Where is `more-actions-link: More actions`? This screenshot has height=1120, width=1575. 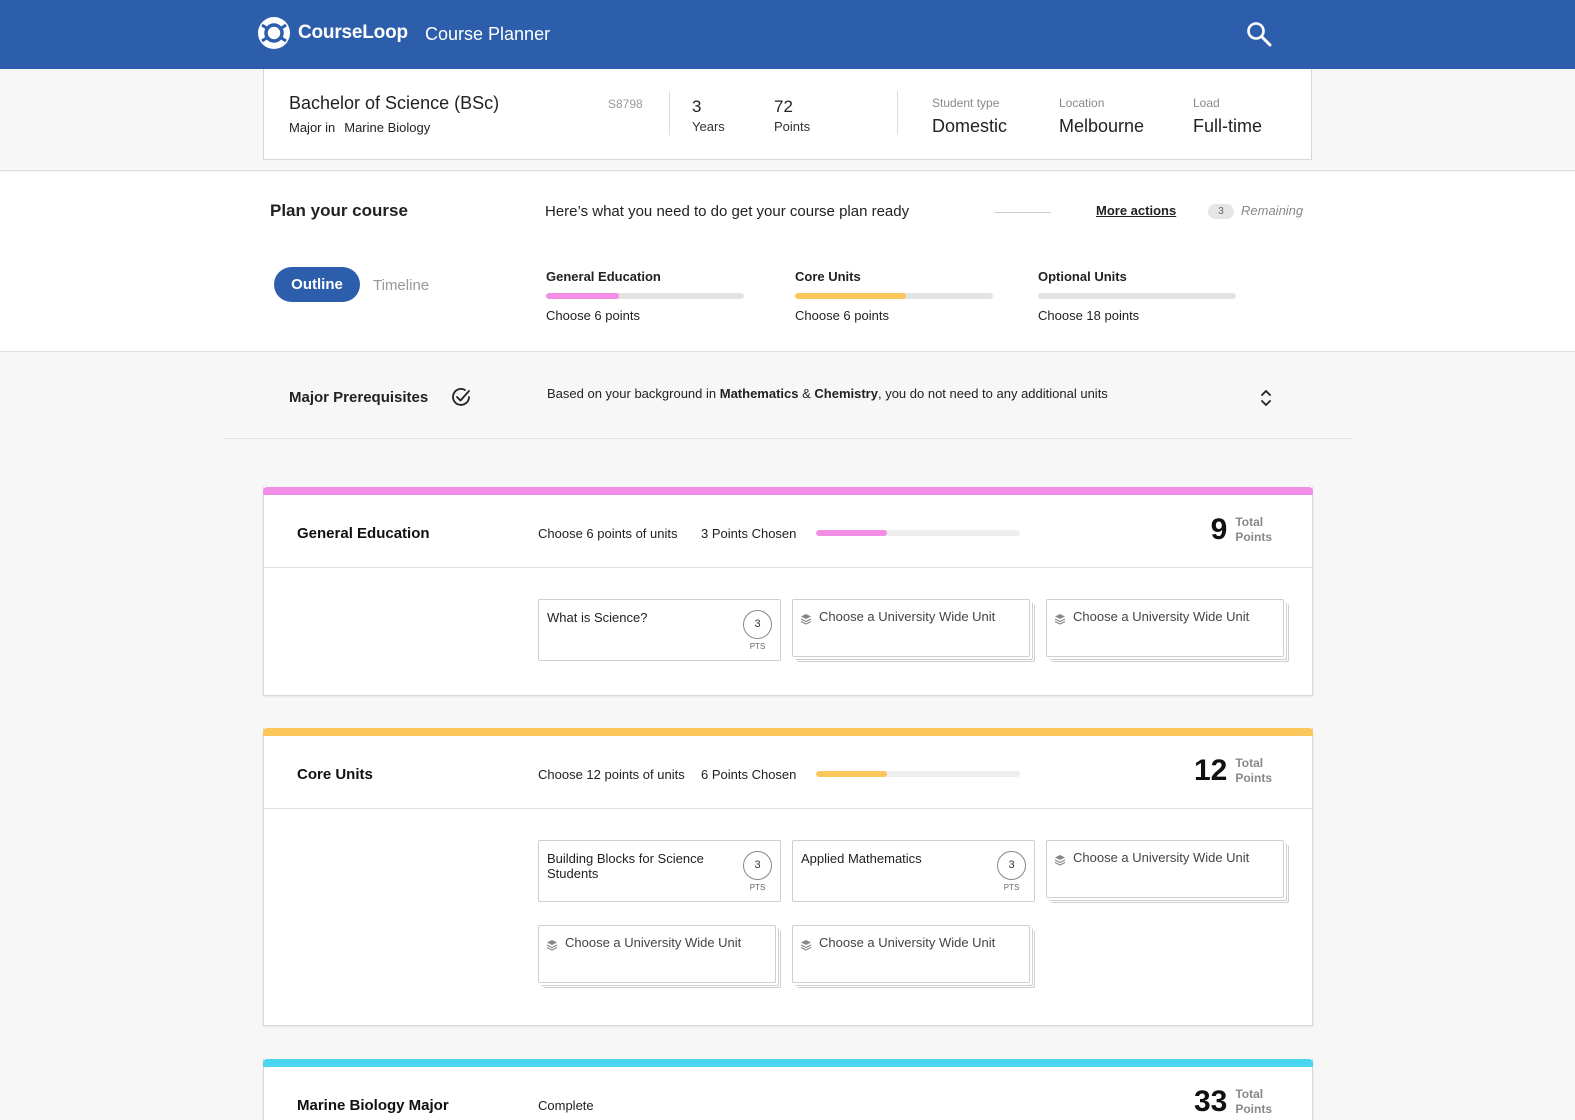
more-actions-link: More actions is located at coordinates (1136, 210).